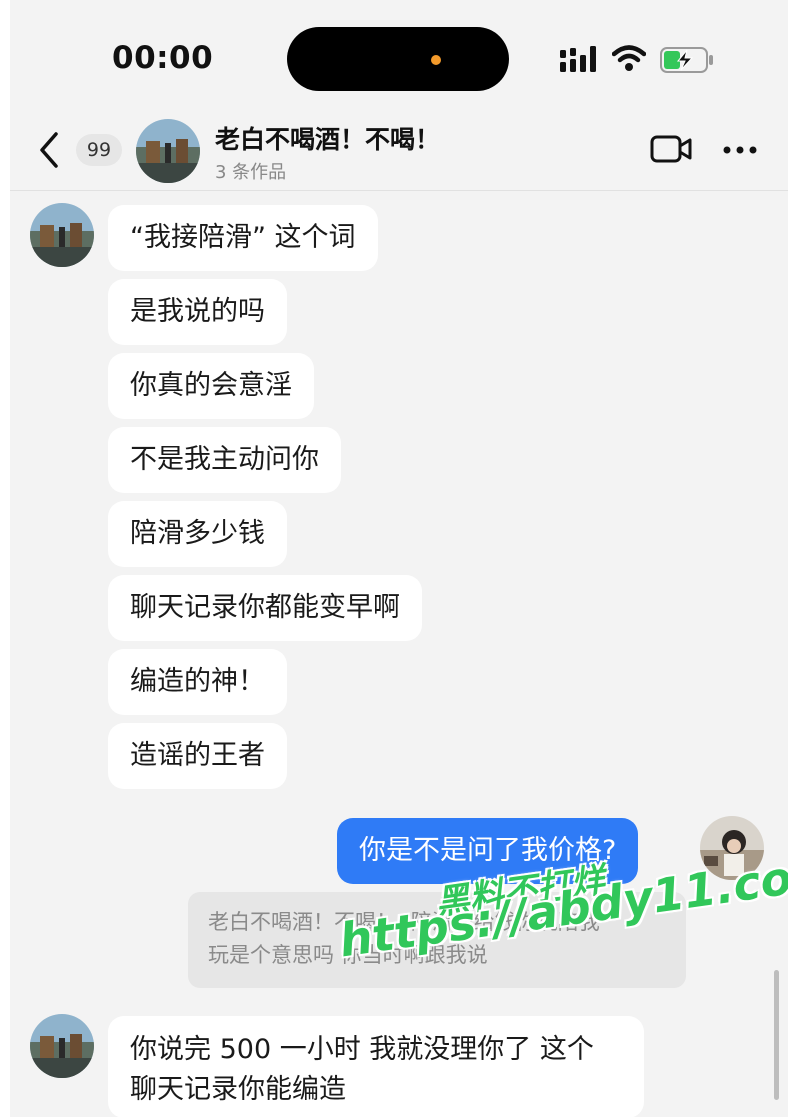 This screenshot has height=1117, width=800. I want to click on more-options-icon, so click(740, 150).